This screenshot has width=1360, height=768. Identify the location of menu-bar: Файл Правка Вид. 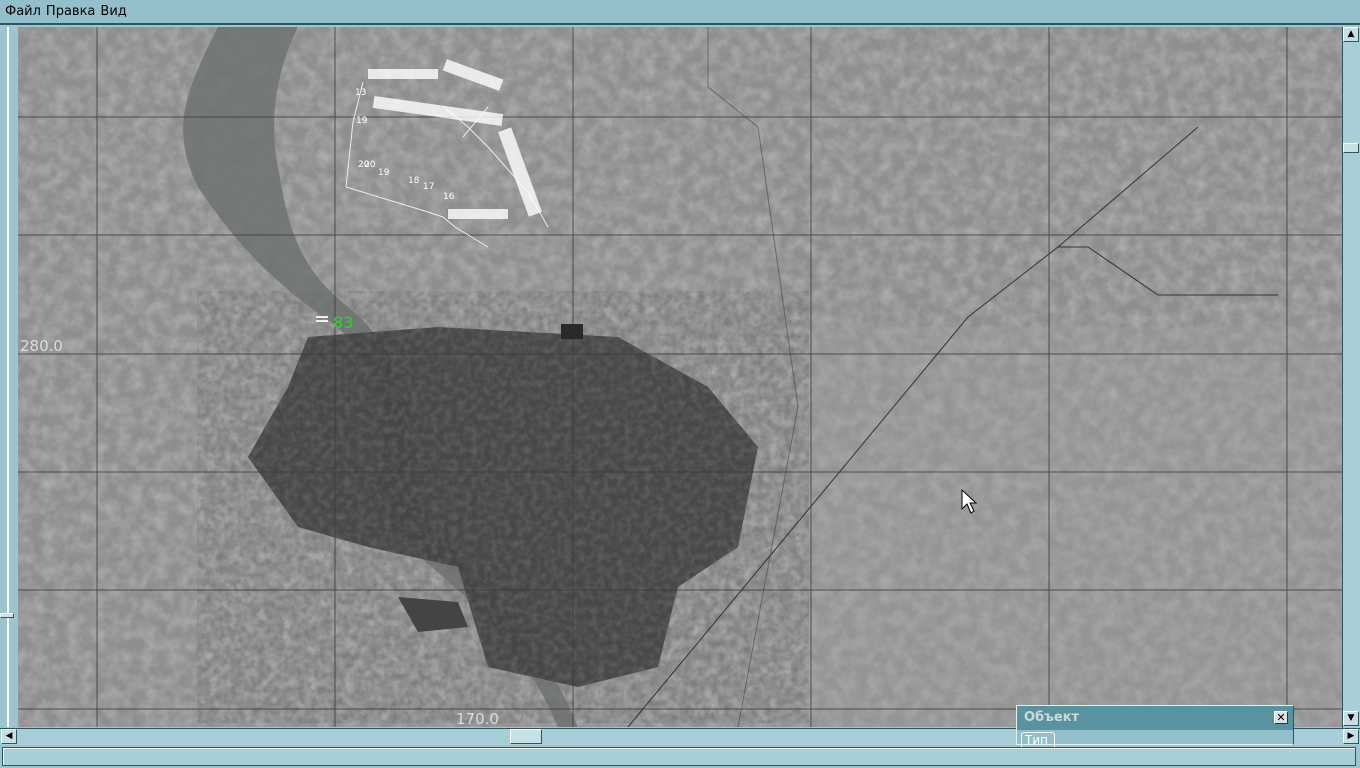
(680, 12).